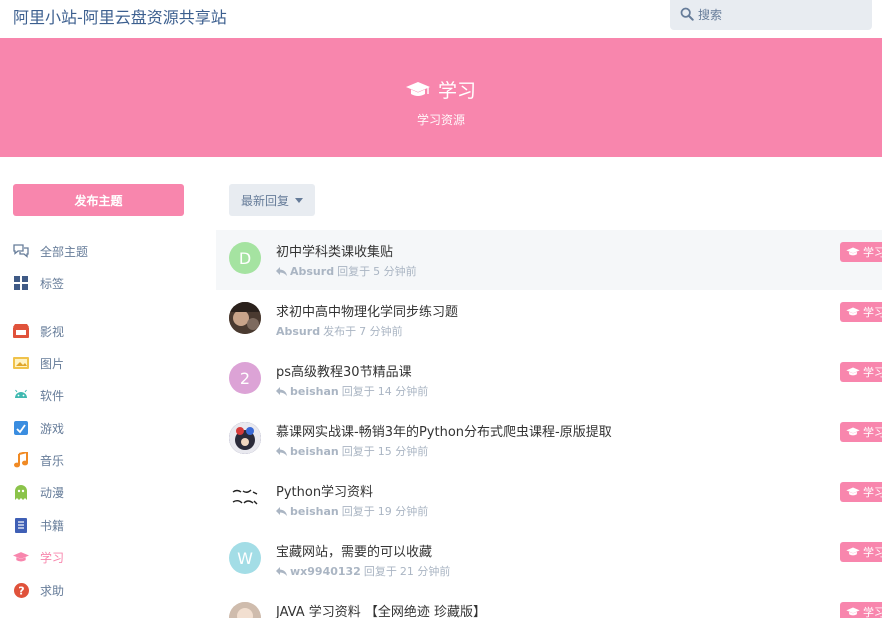 The width and height of the screenshot is (882, 618). Describe the element at coordinates (325, 571) in the screenshot. I see `username: wx9940132` at that location.